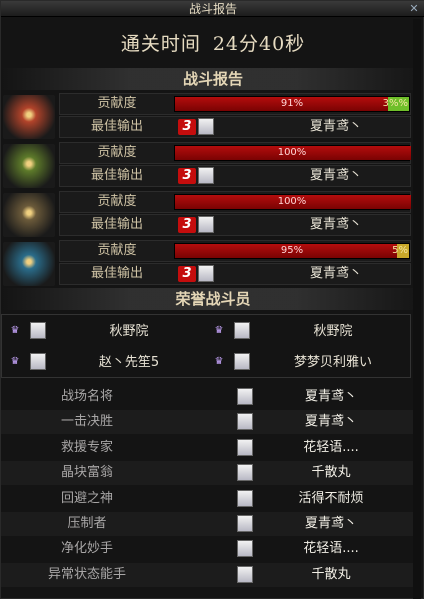 This screenshot has width=424, height=599. What do you see at coordinates (414, 8) in the screenshot?
I see `close-icon: ✕` at bounding box center [414, 8].